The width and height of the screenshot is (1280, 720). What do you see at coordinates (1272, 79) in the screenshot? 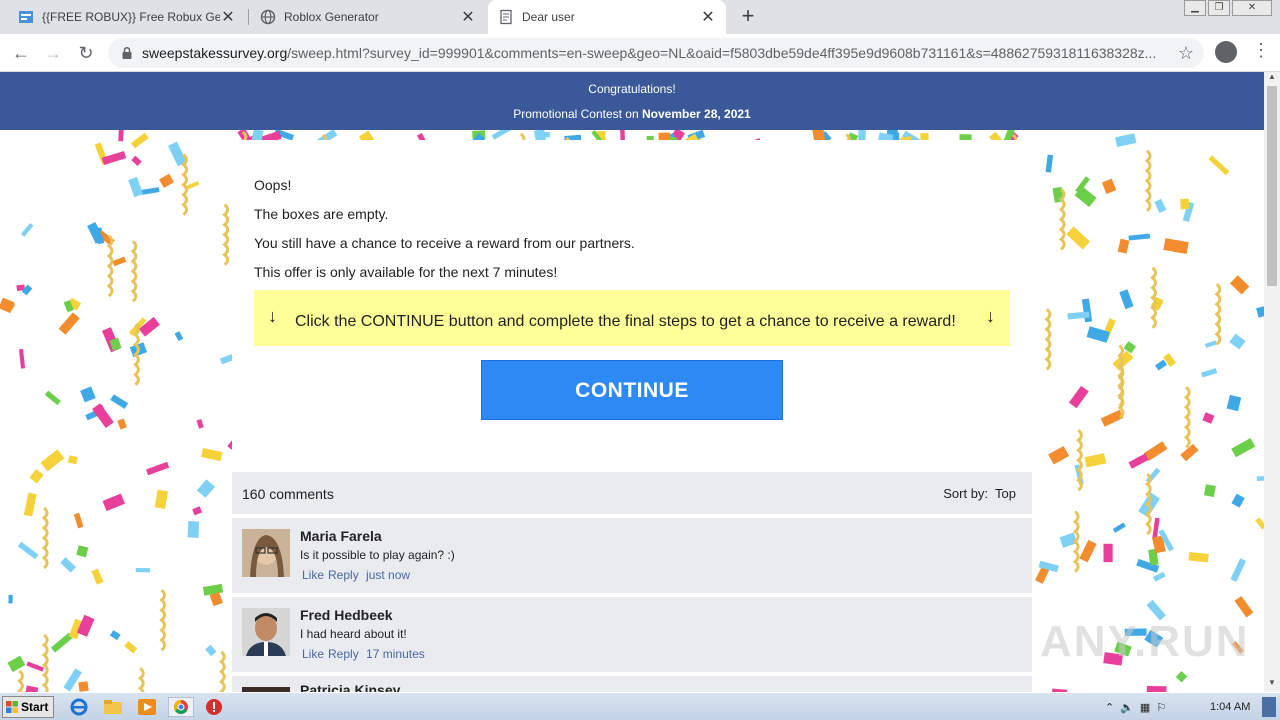
I see `scroll-up-arrow-icon: ▲` at bounding box center [1272, 79].